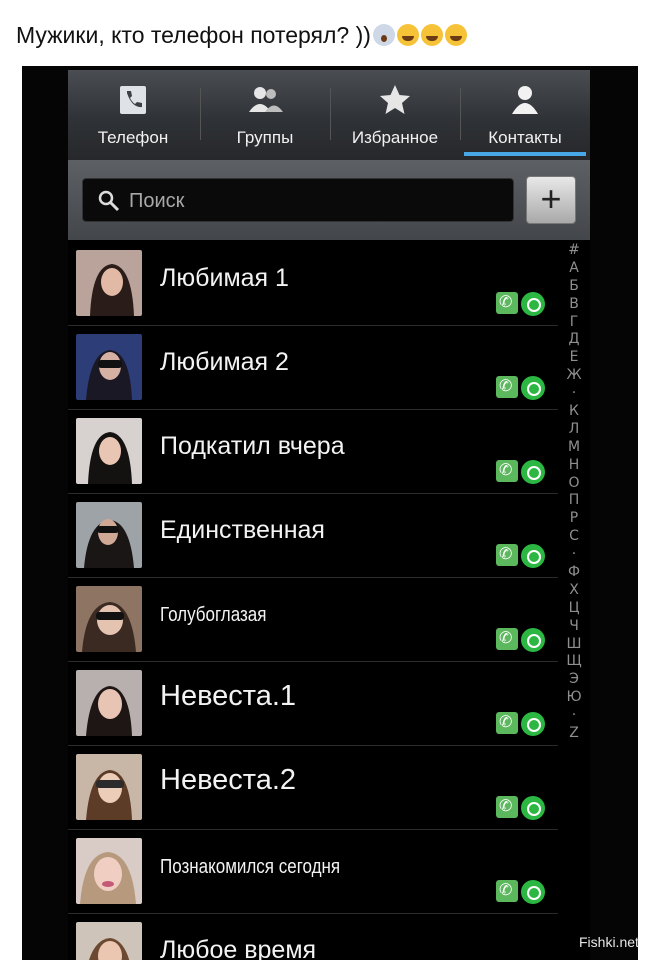  I want to click on index-letter: Г, so click(574, 323).